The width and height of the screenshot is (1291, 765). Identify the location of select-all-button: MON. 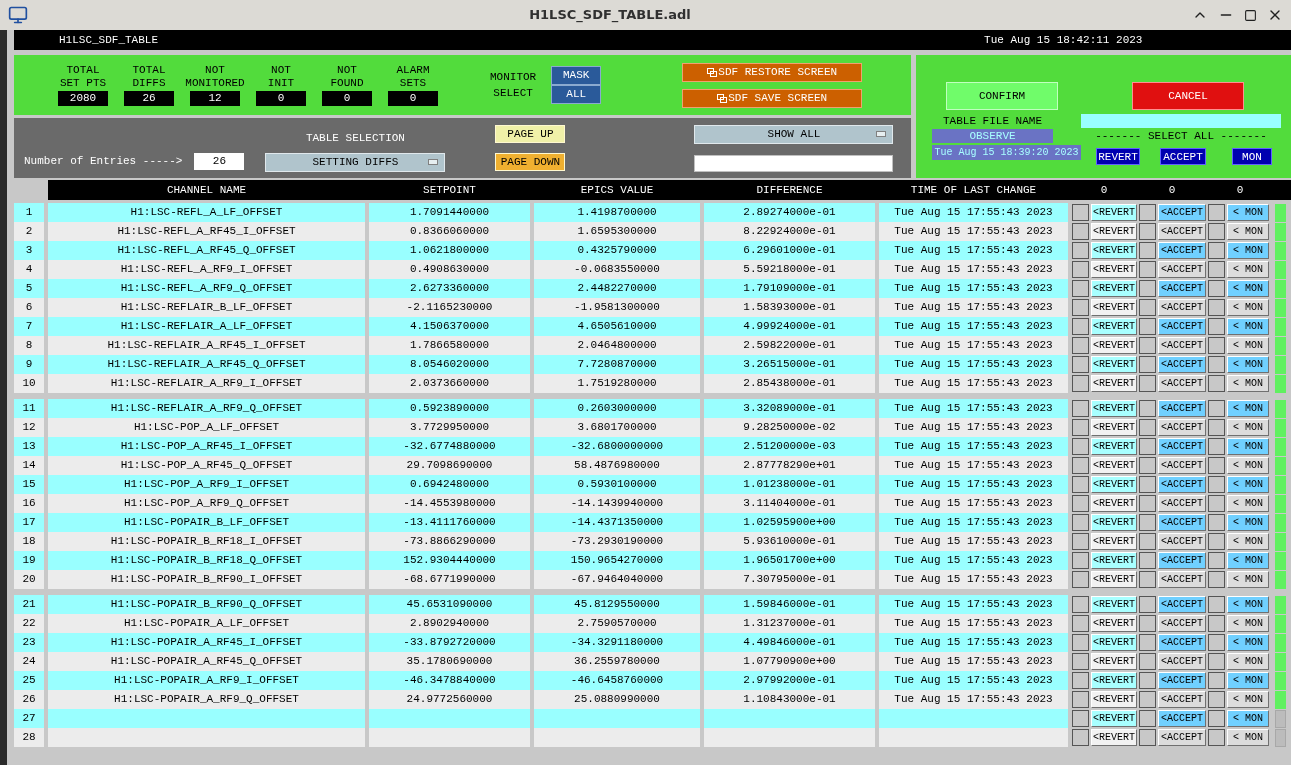
(1252, 156).